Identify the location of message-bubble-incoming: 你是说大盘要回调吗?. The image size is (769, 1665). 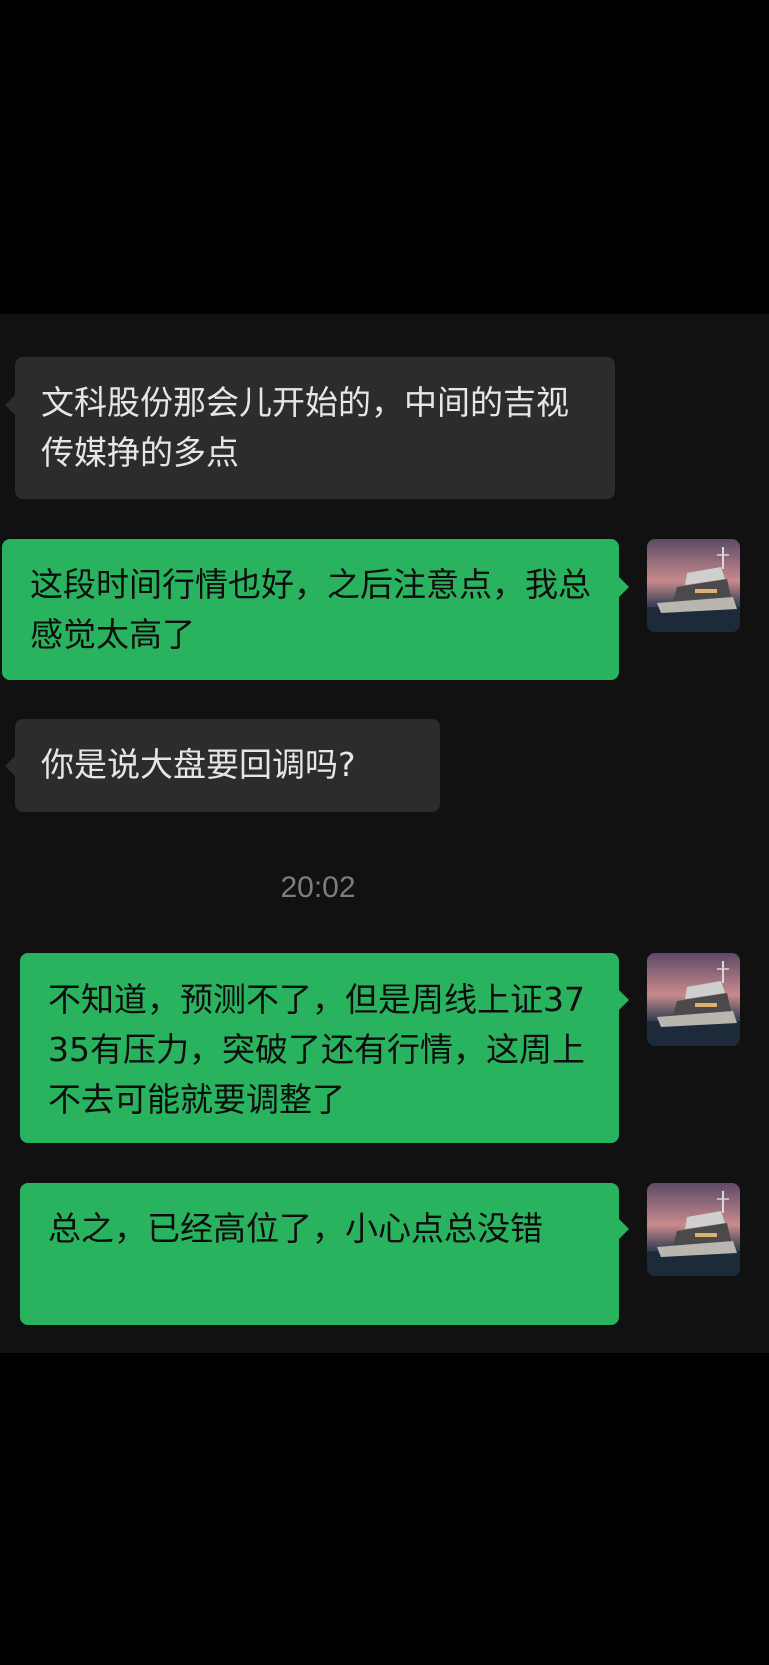
(227, 765).